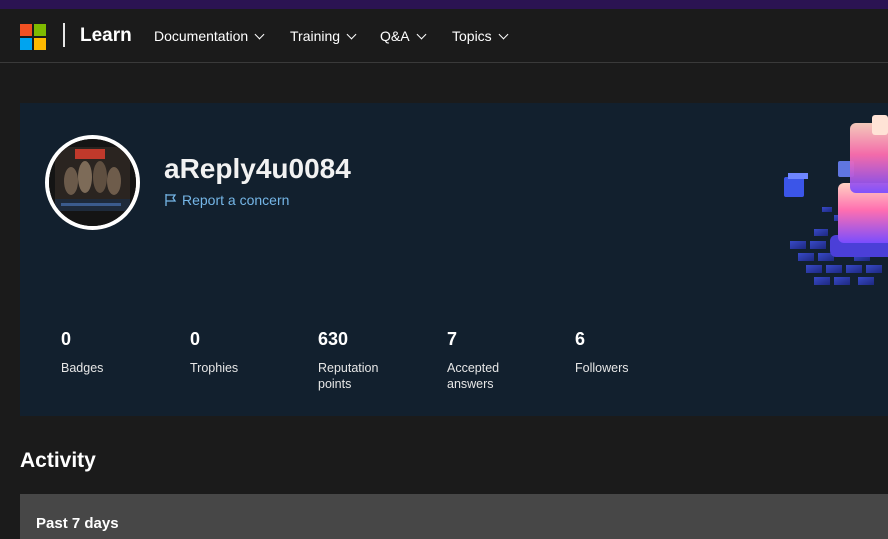 Image resolution: width=888 pixels, height=539 pixels. I want to click on stat-reputation-points: 630 Reputation points, so click(358, 360).